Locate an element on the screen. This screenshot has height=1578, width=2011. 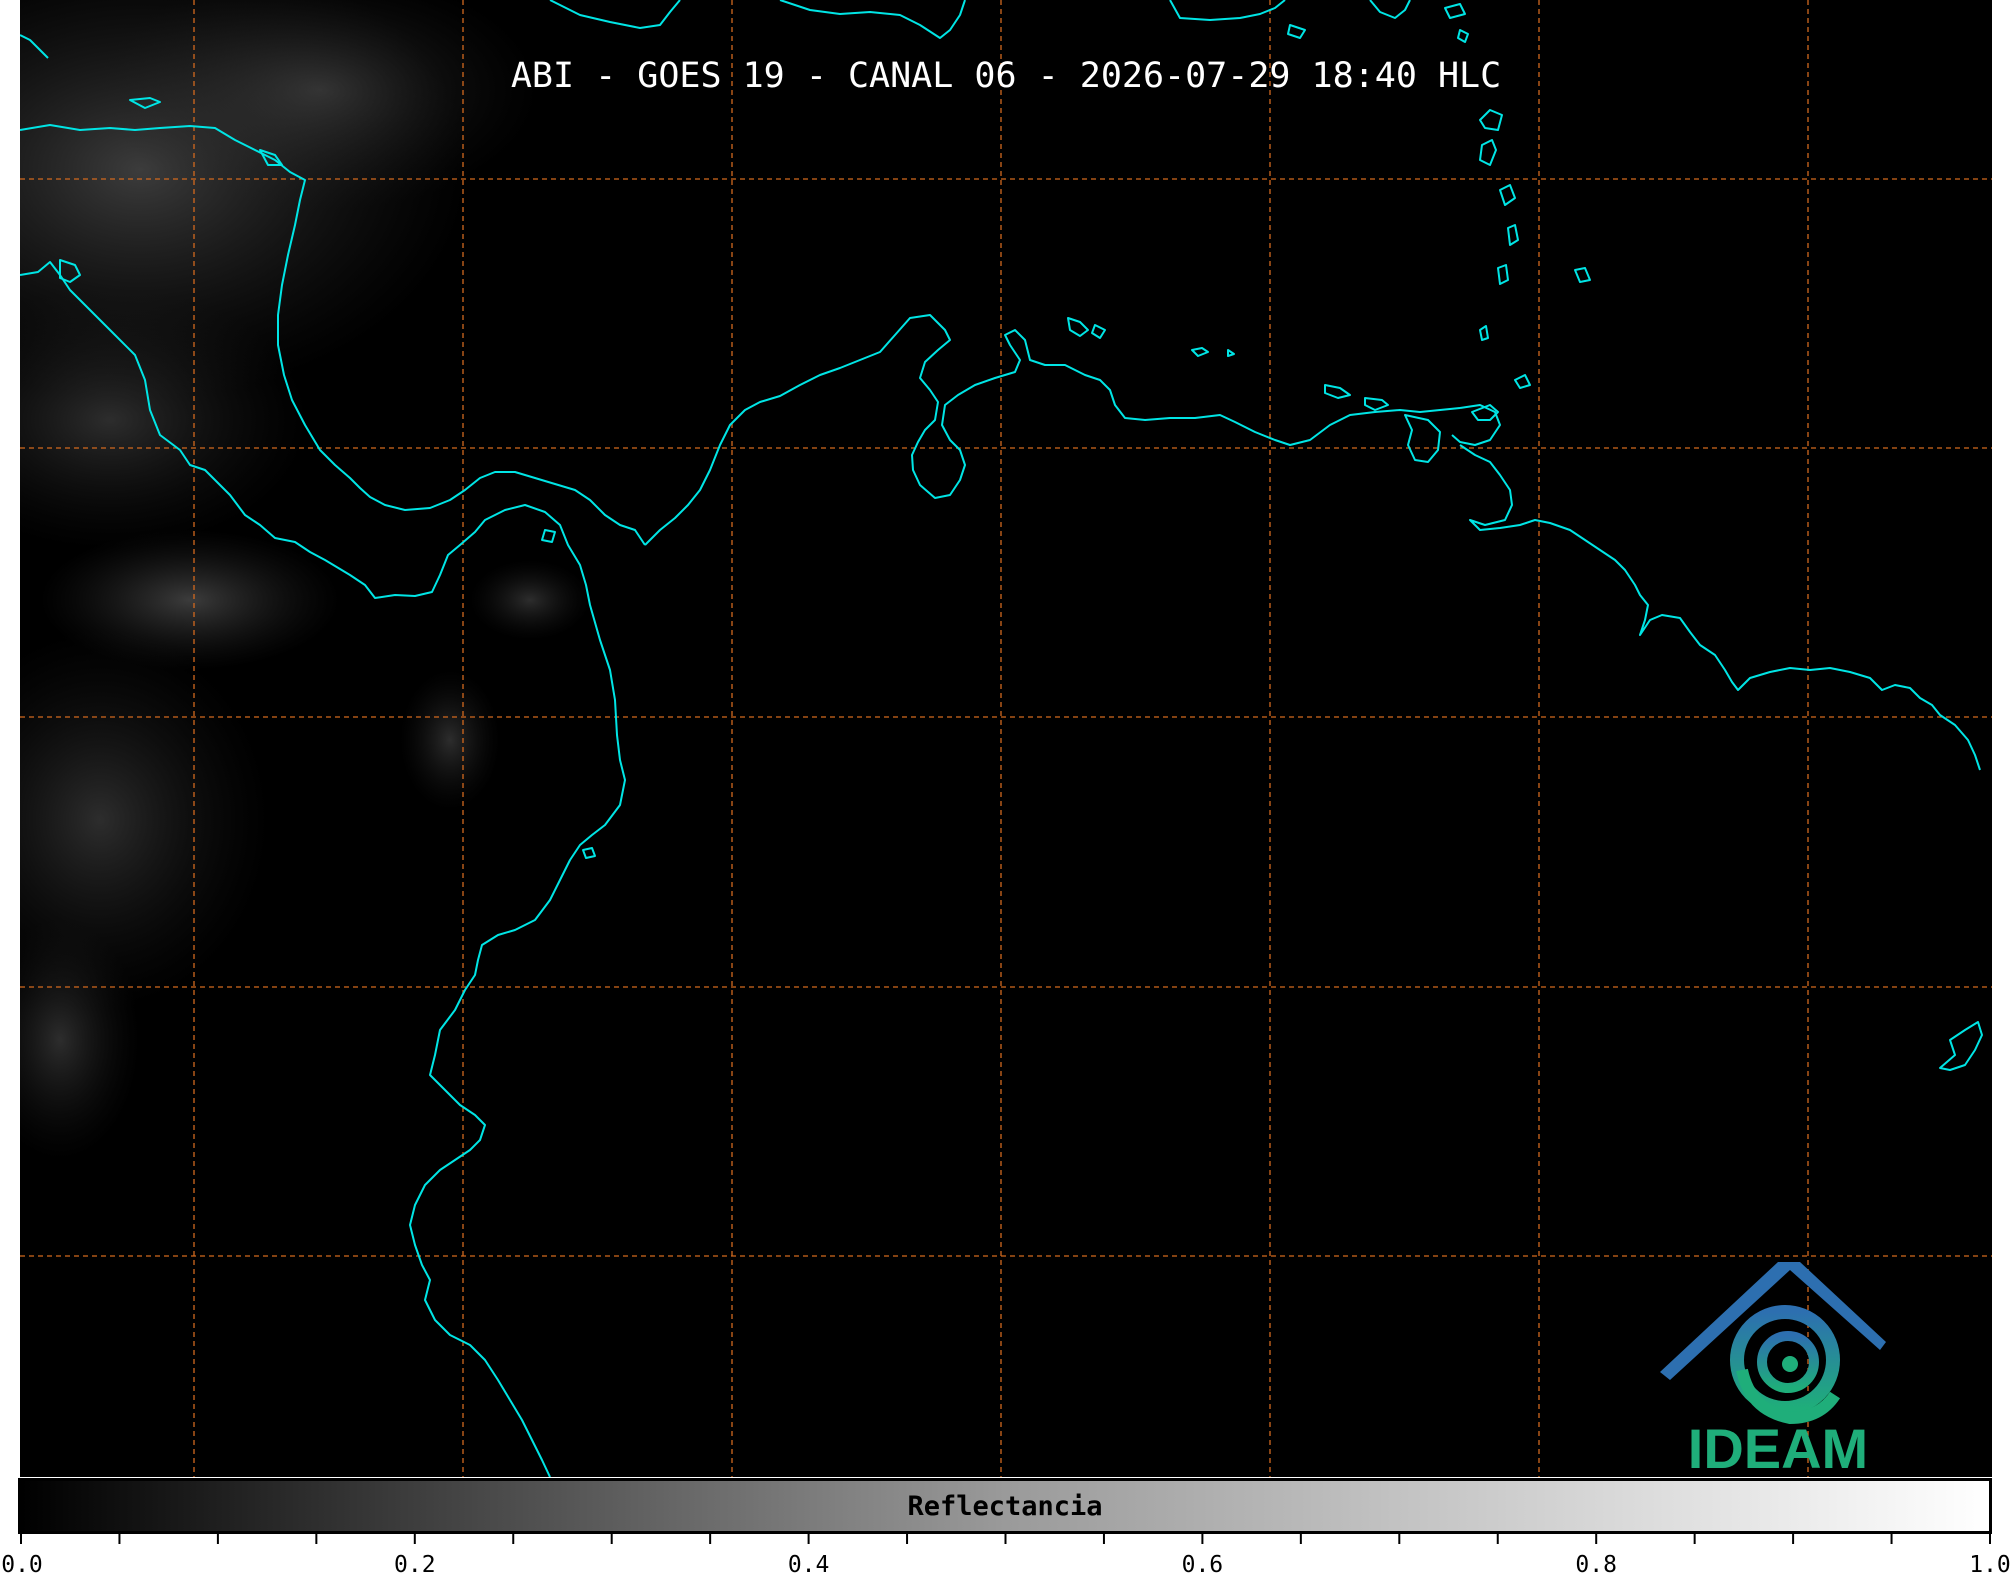
colorbar: Reflectancia is located at coordinates (1005, 1506).